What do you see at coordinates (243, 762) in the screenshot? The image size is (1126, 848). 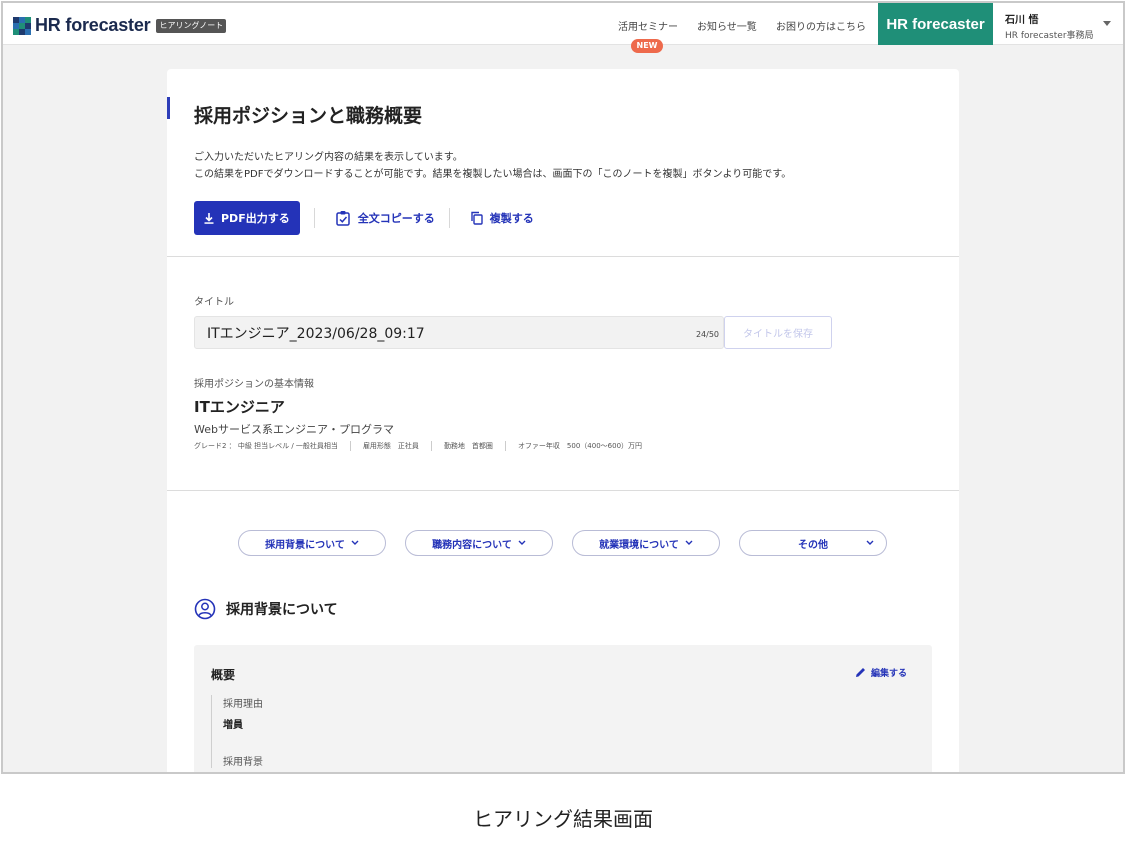 I see `background-label: 採用背景` at bounding box center [243, 762].